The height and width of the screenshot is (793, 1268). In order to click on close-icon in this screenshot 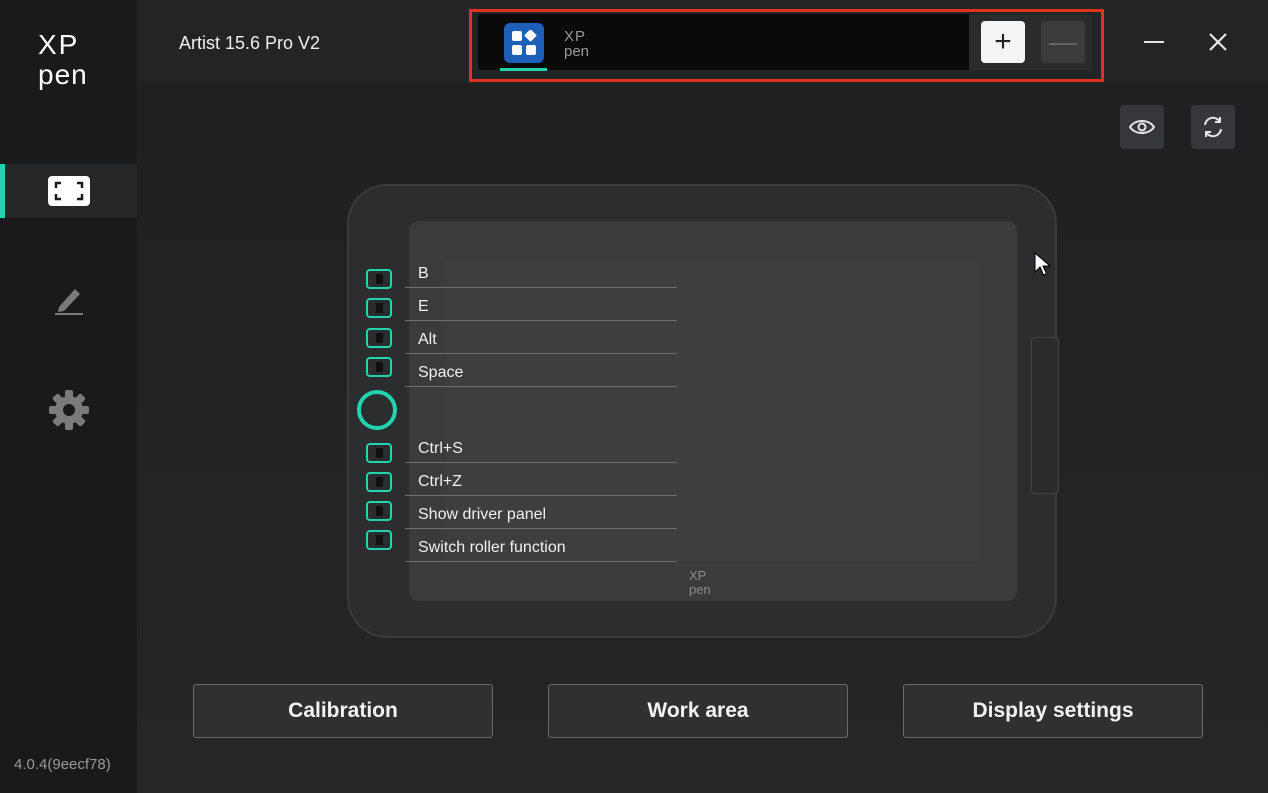, I will do `click(1218, 42)`.